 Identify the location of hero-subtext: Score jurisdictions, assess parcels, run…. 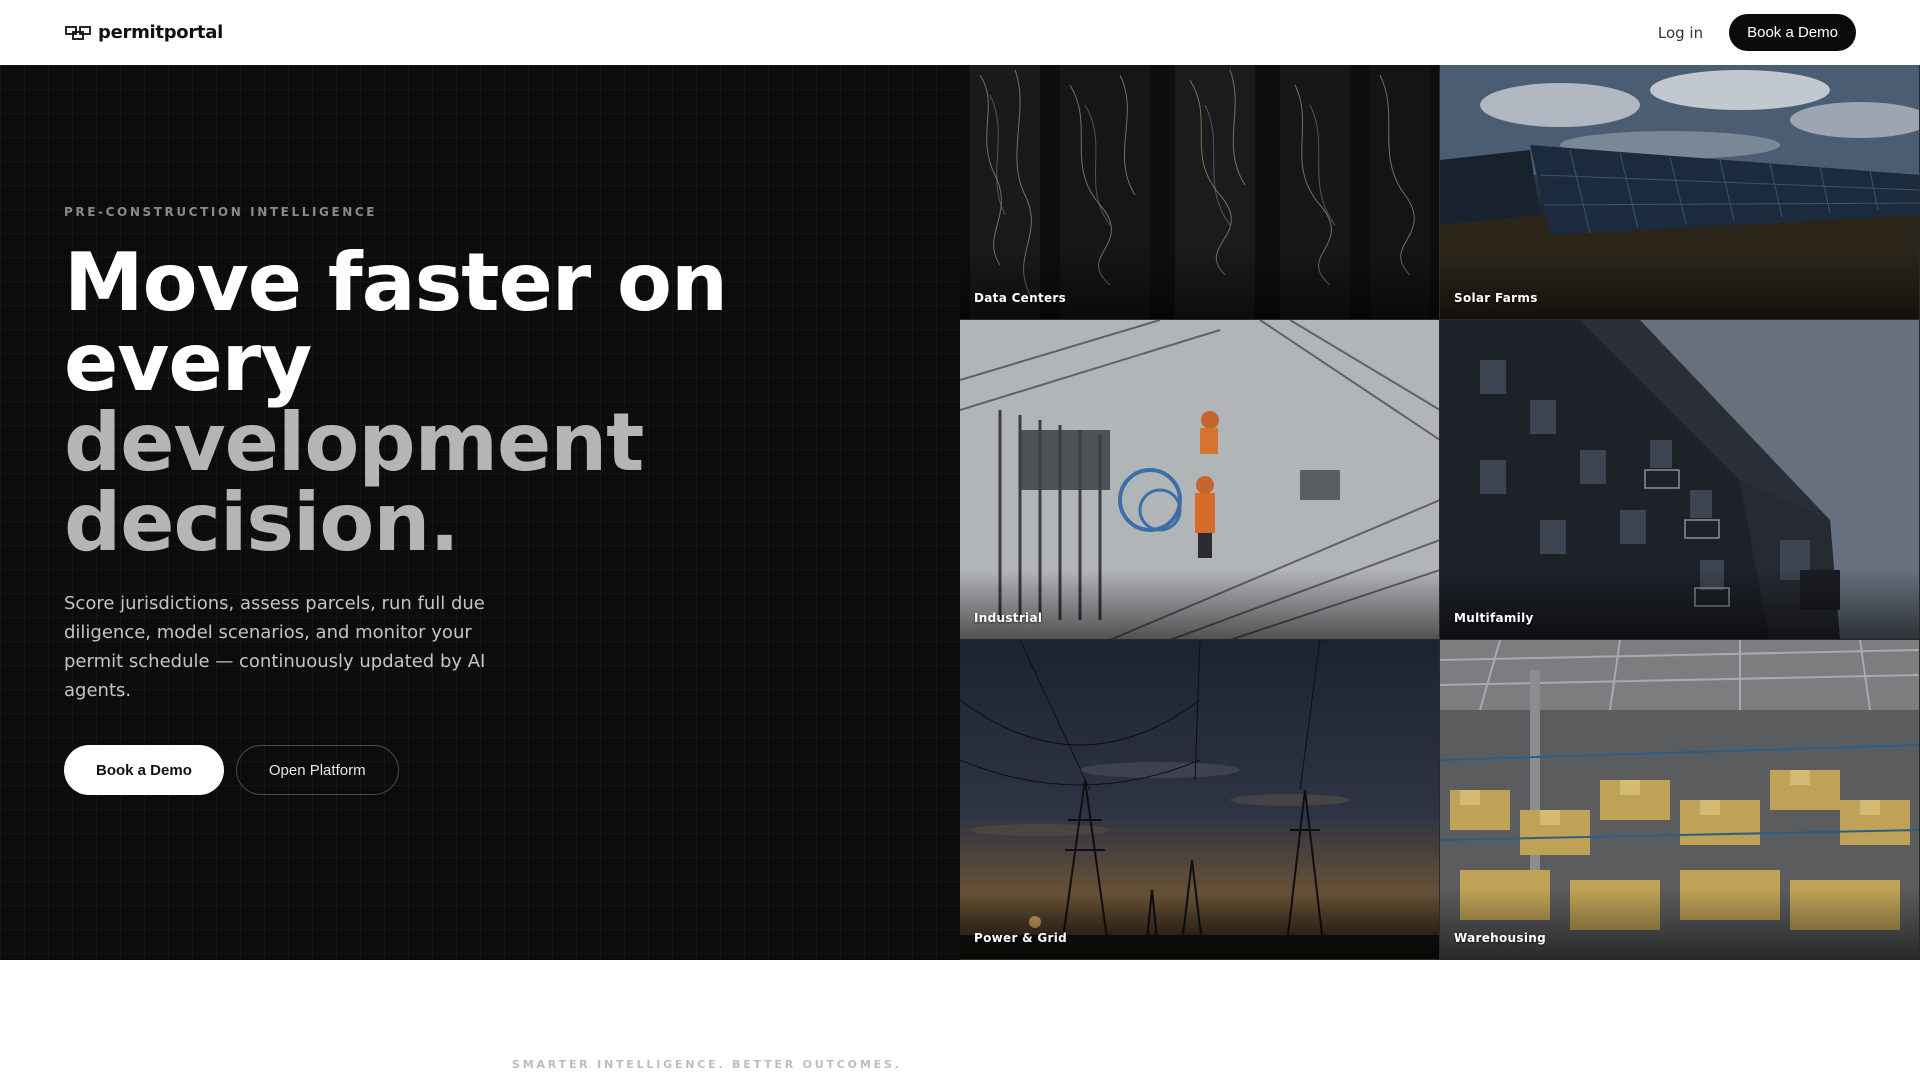
(275, 647).